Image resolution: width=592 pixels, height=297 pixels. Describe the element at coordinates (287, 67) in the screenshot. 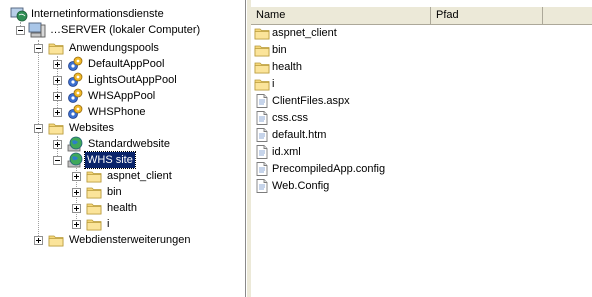

I see `list-item-label: health` at that location.